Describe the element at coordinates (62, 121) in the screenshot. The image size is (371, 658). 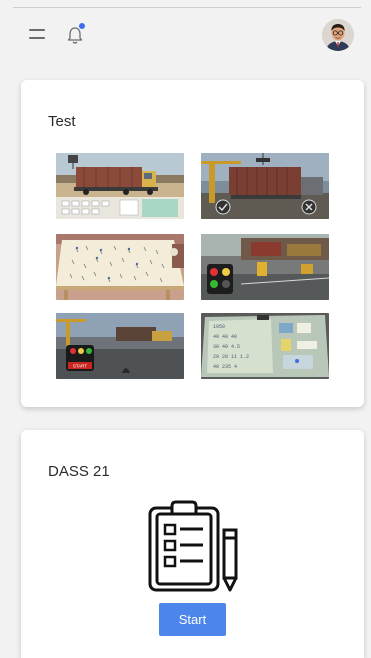
I see `test-card-title: Test` at that location.